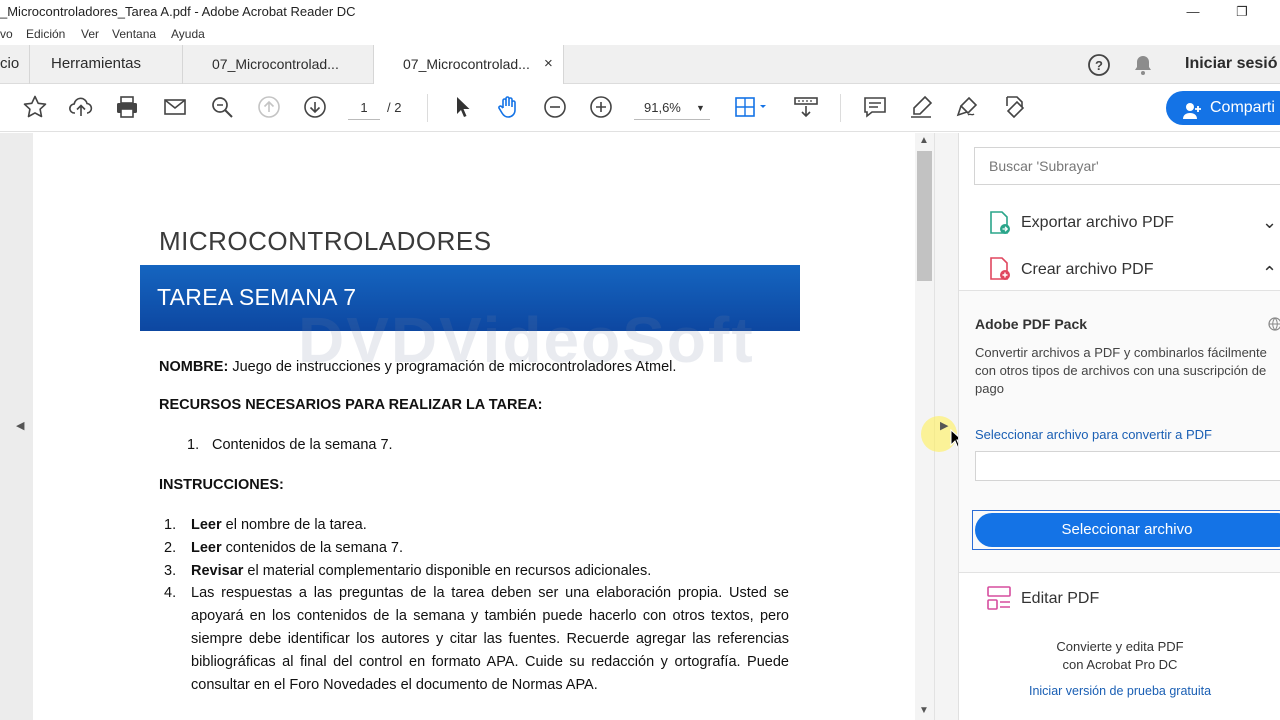 The height and width of the screenshot is (720, 1280). What do you see at coordinates (462, 107) in the screenshot?
I see `select-cursor-icon` at bounding box center [462, 107].